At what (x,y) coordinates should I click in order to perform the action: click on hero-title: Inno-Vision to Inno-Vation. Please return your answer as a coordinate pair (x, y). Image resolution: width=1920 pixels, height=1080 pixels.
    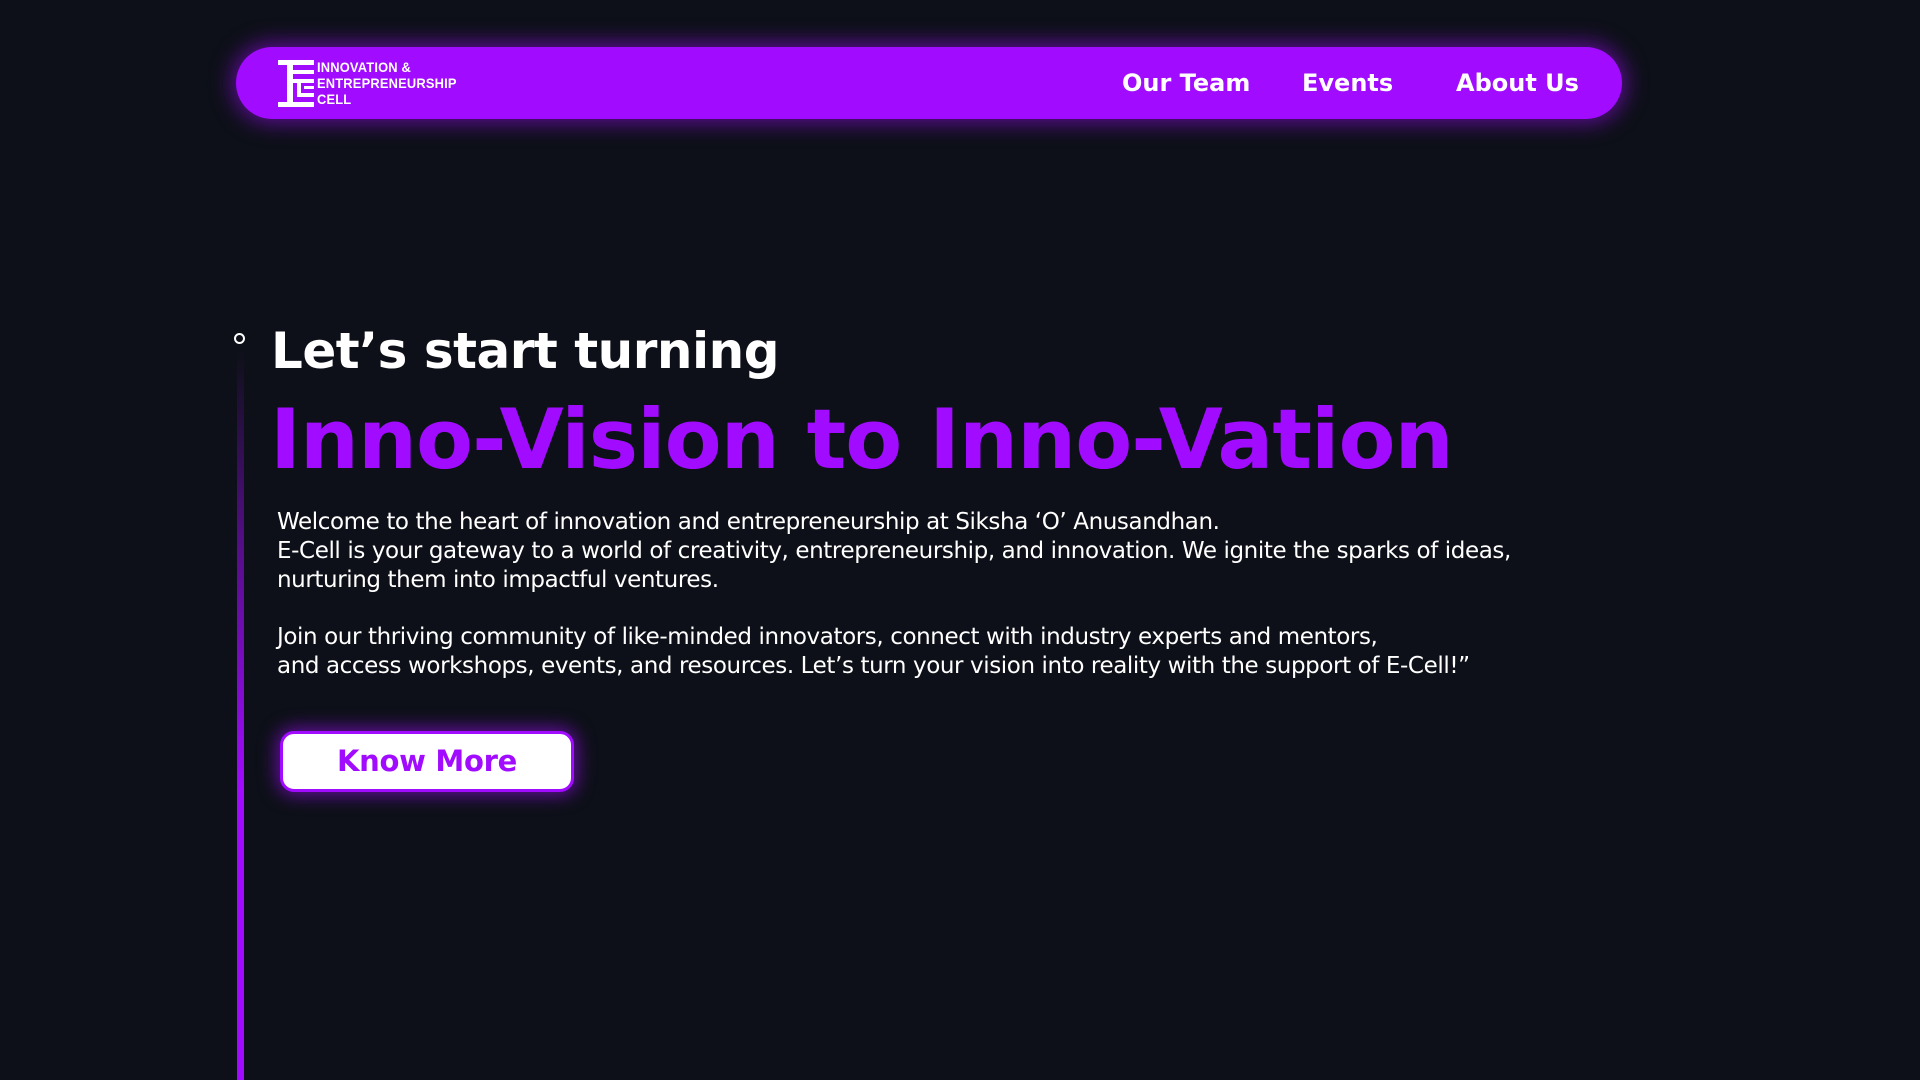
    Looking at the image, I should click on (862, 439).